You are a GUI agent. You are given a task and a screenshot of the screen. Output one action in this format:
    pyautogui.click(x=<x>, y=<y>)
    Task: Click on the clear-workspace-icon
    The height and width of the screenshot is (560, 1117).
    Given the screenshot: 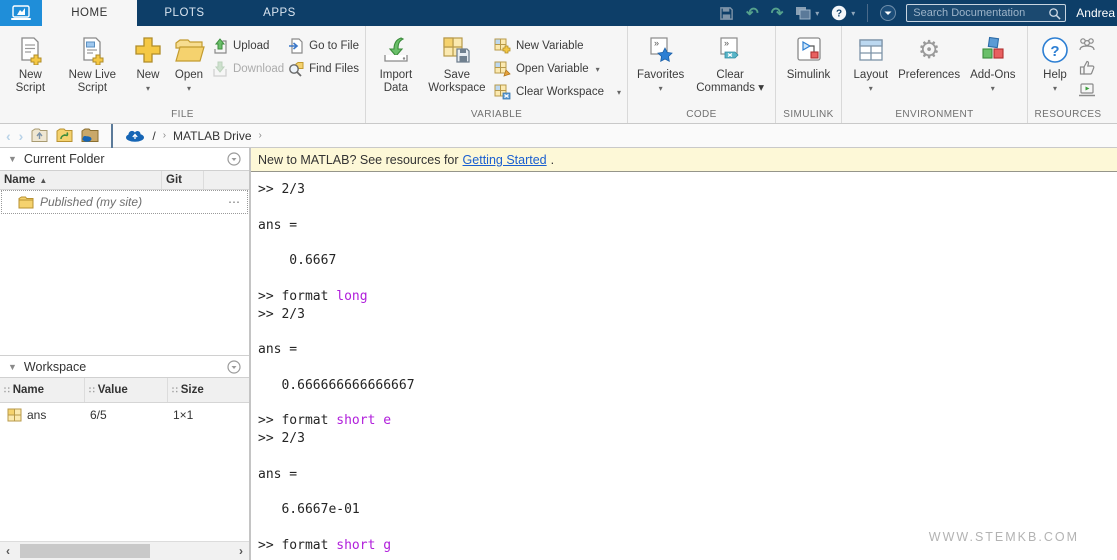 What is the action you would take?
    pyautogui.click(x=502, y=92)
    